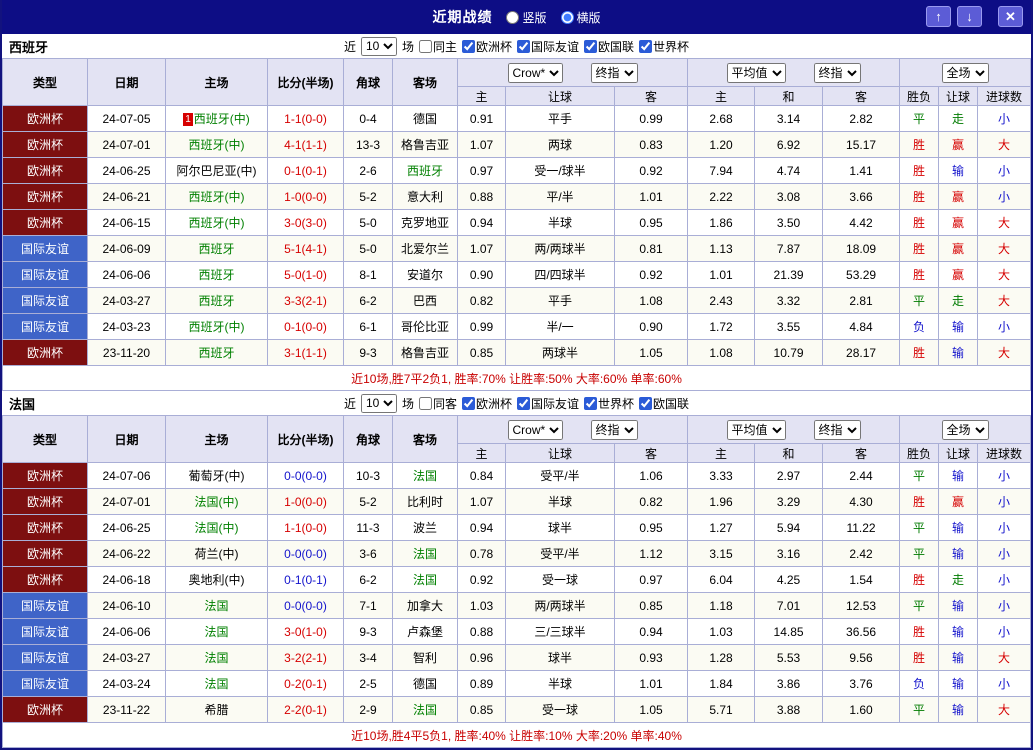 The height and width of the screenshot is (752, 1033). I want to click on away-team-name: 卢森堡, so click(424, 632).